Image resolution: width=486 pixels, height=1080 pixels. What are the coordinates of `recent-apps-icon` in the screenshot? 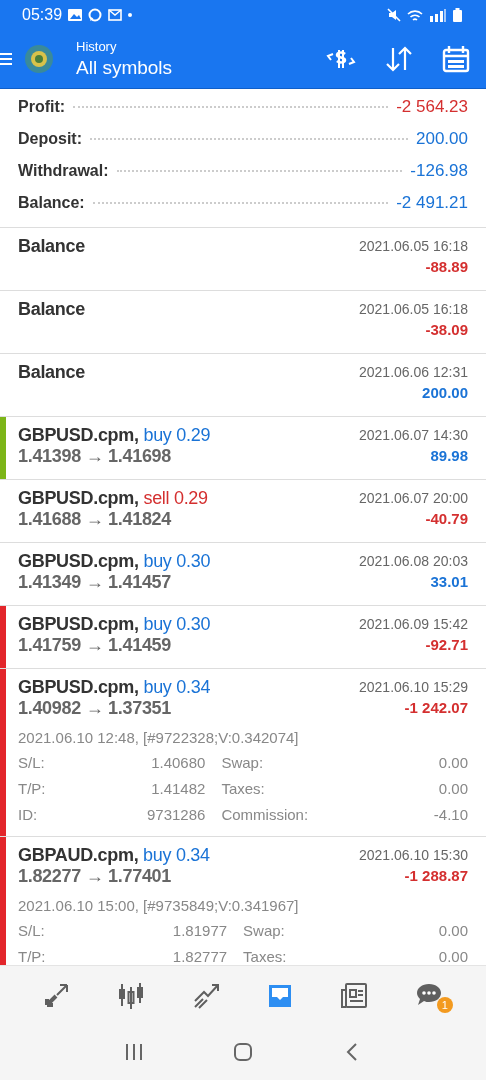 It's located at (134, 1052).